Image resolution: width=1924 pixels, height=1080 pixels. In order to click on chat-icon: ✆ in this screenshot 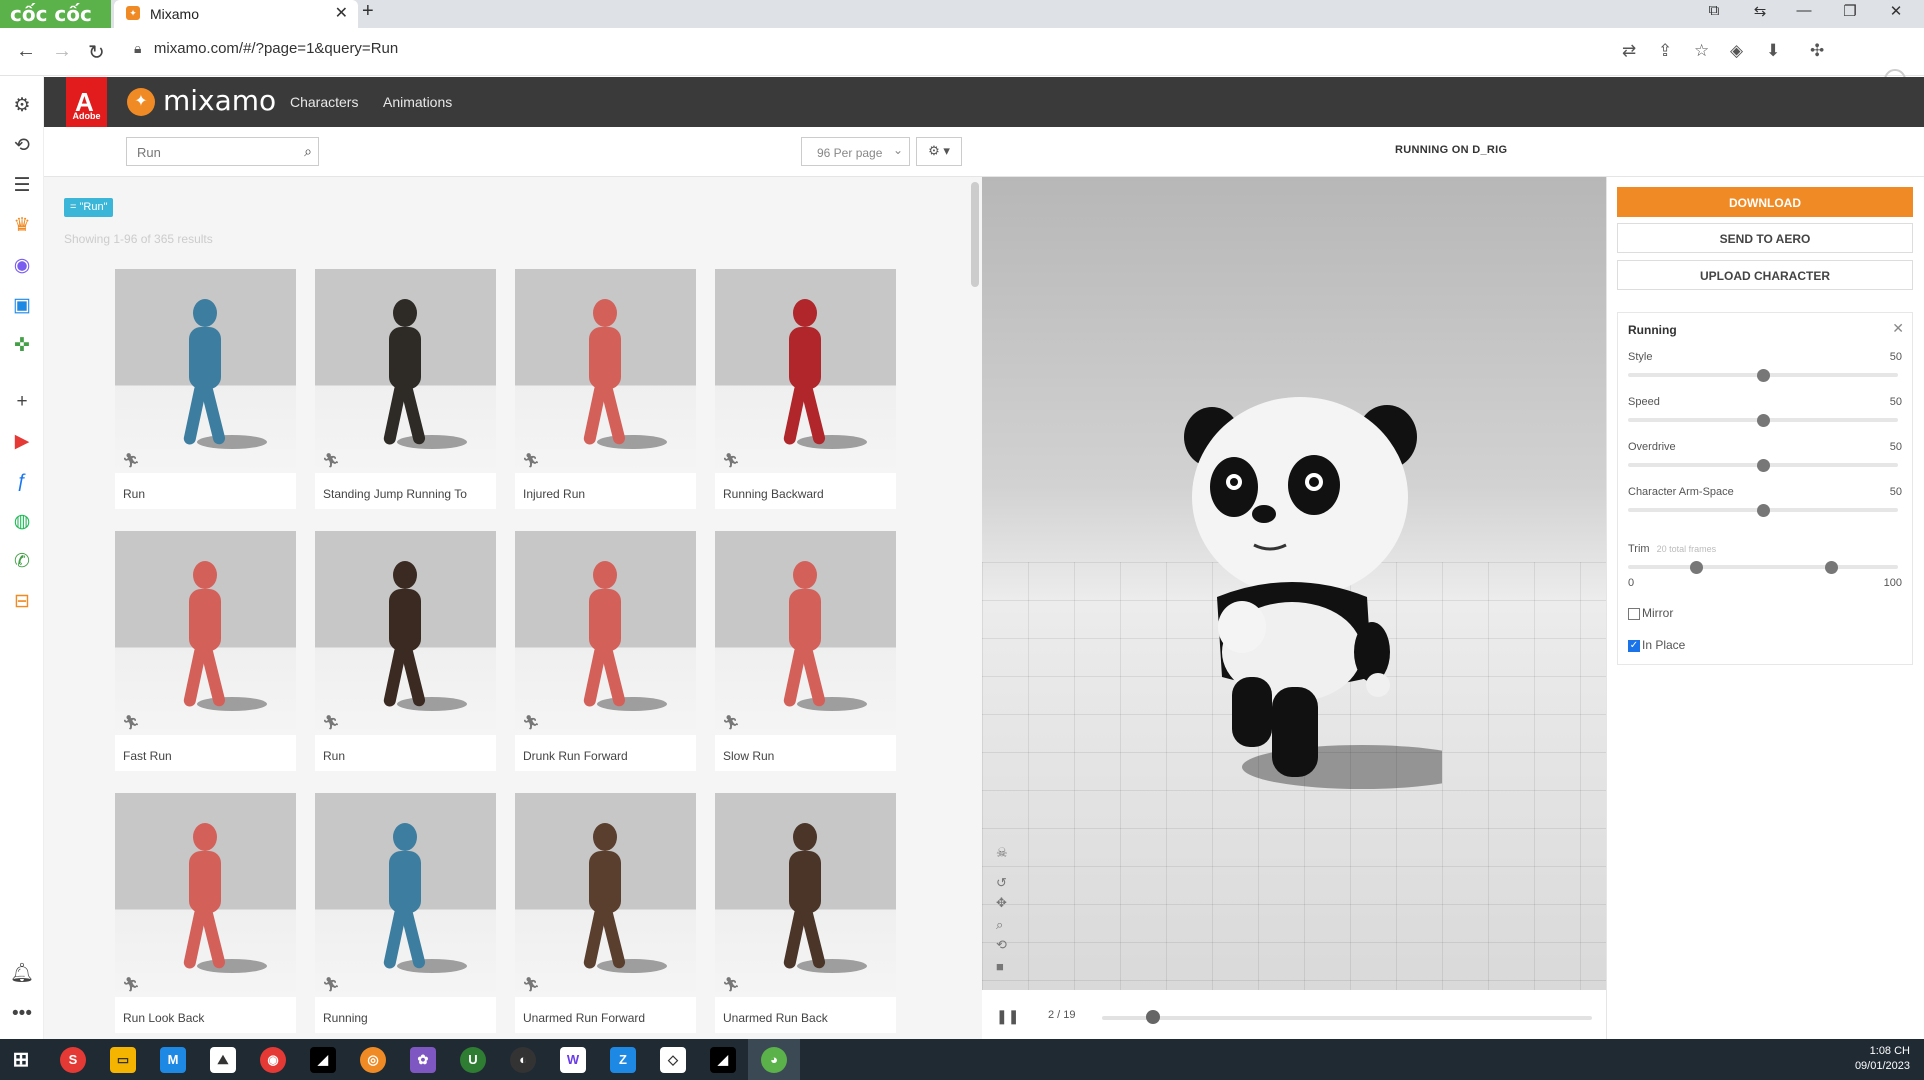, I will do `click(22, 562)`.